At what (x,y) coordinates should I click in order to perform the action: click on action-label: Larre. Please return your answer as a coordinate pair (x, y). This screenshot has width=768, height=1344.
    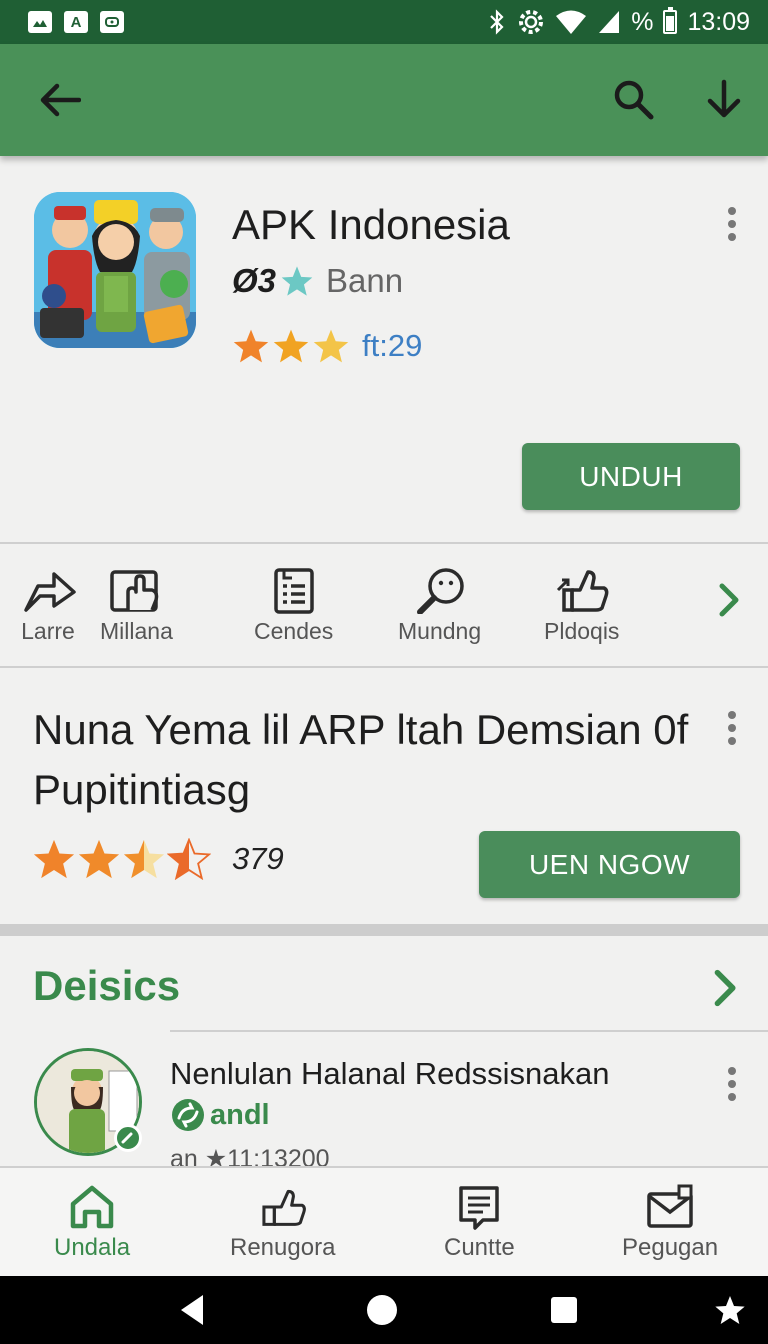
    Looking at the image, I should click on (48, 631).